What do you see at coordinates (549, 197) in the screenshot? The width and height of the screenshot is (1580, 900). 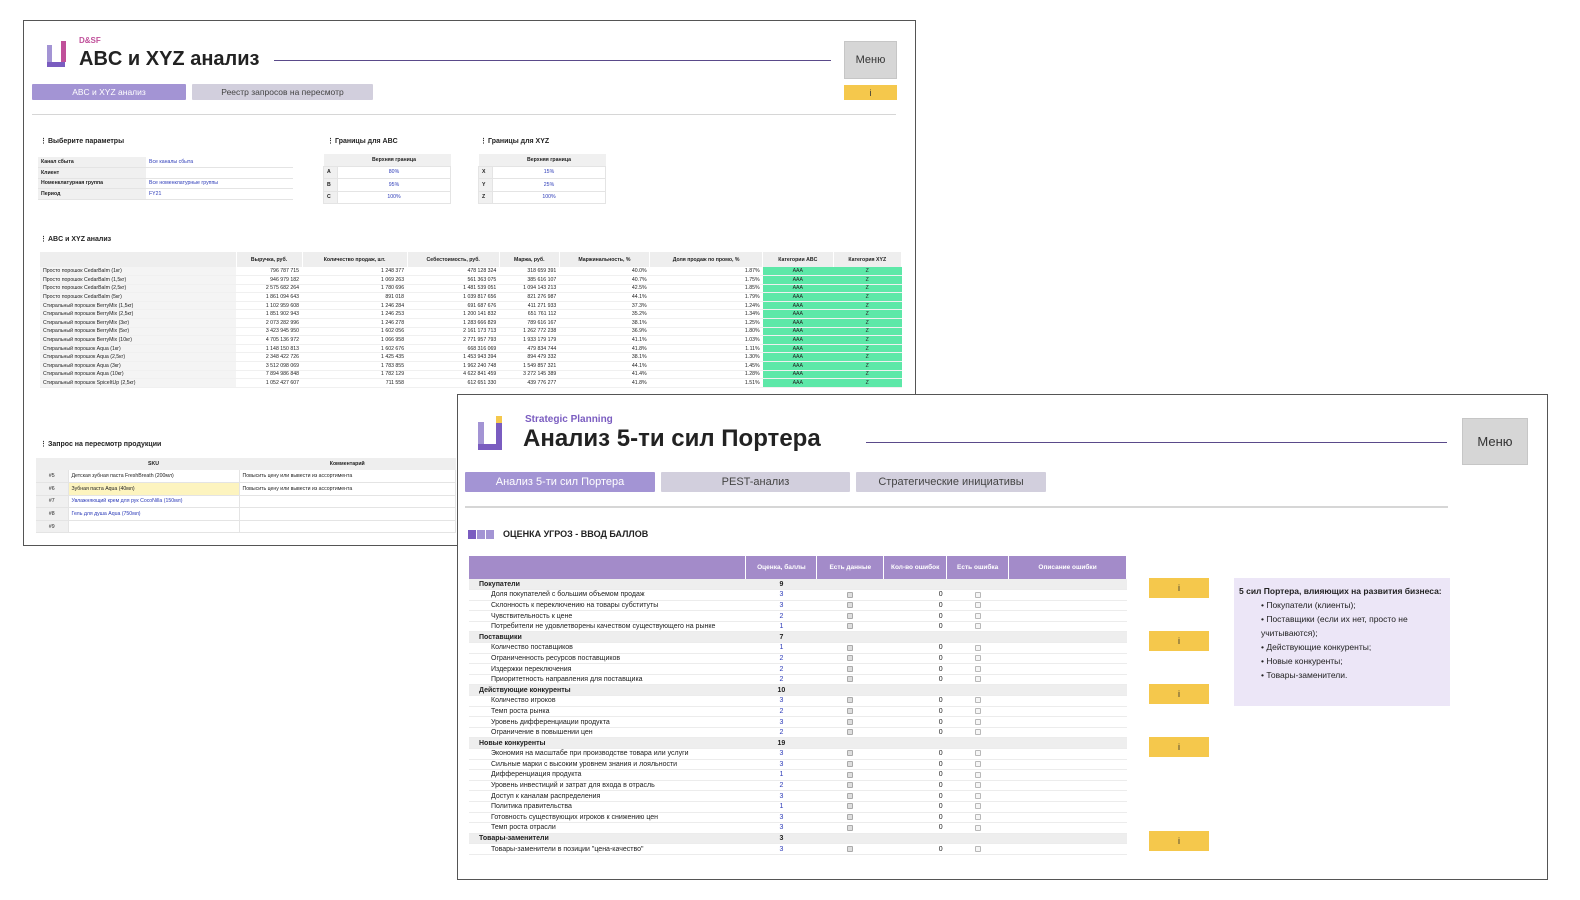 I see `bound-z: 100%` at bounding box center [549, 197].